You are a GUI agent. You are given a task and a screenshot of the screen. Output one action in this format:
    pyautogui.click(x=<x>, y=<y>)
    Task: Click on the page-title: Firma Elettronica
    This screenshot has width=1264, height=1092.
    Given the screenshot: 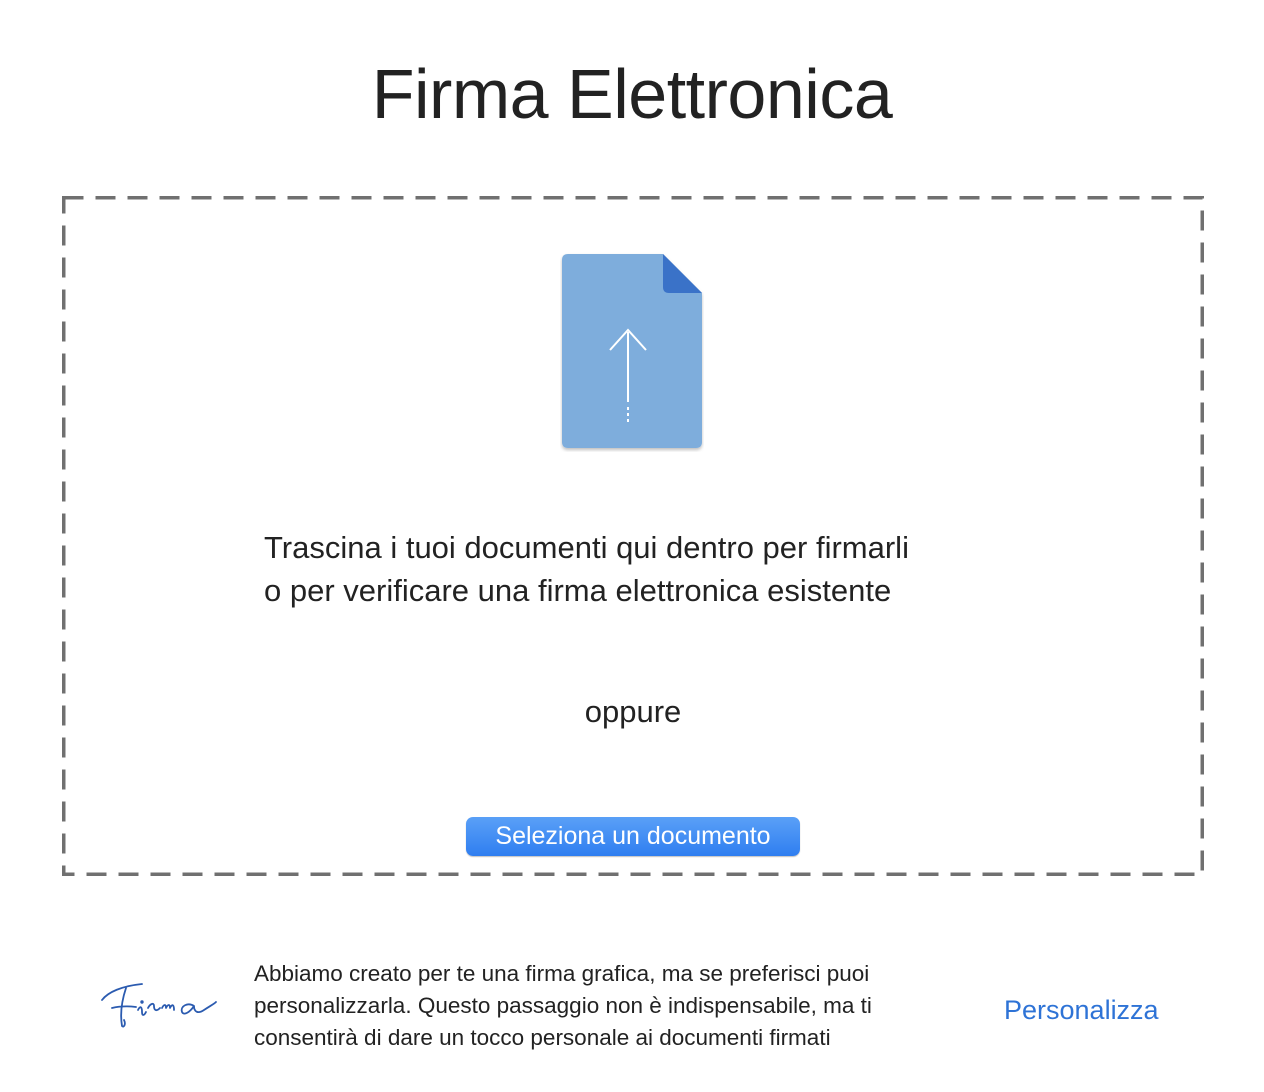 What is the action you would take?
    pyautogui.click(x=632, y=94)
    